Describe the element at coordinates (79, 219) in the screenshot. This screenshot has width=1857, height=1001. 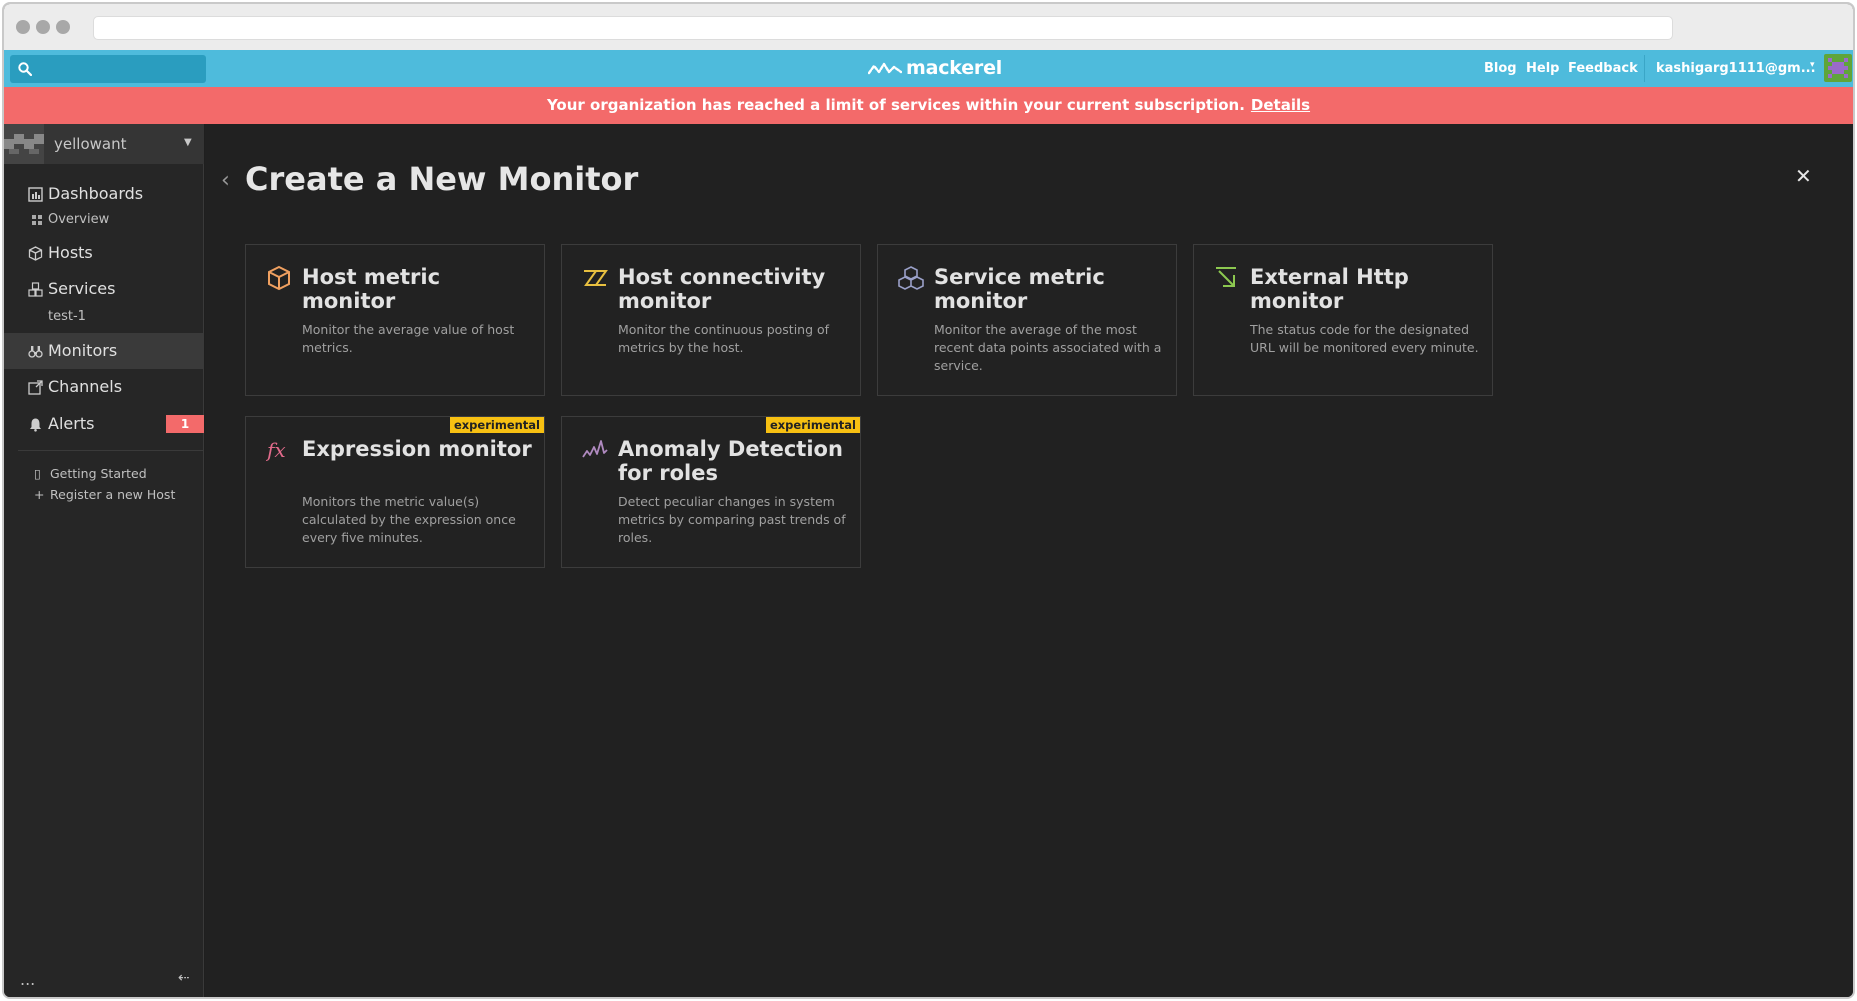
I see `overview-label: Overview` at that location.